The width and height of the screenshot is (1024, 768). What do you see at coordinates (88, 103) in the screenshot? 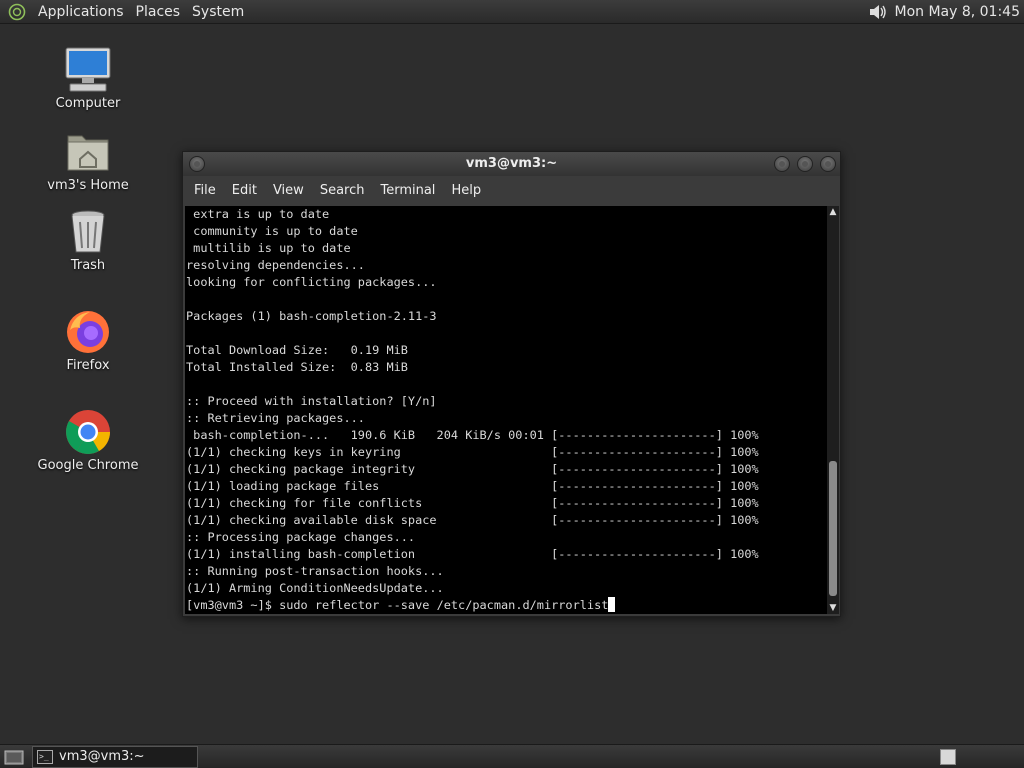
I see `desktop-icon-label: Computer` at bounding box center [88, 103].